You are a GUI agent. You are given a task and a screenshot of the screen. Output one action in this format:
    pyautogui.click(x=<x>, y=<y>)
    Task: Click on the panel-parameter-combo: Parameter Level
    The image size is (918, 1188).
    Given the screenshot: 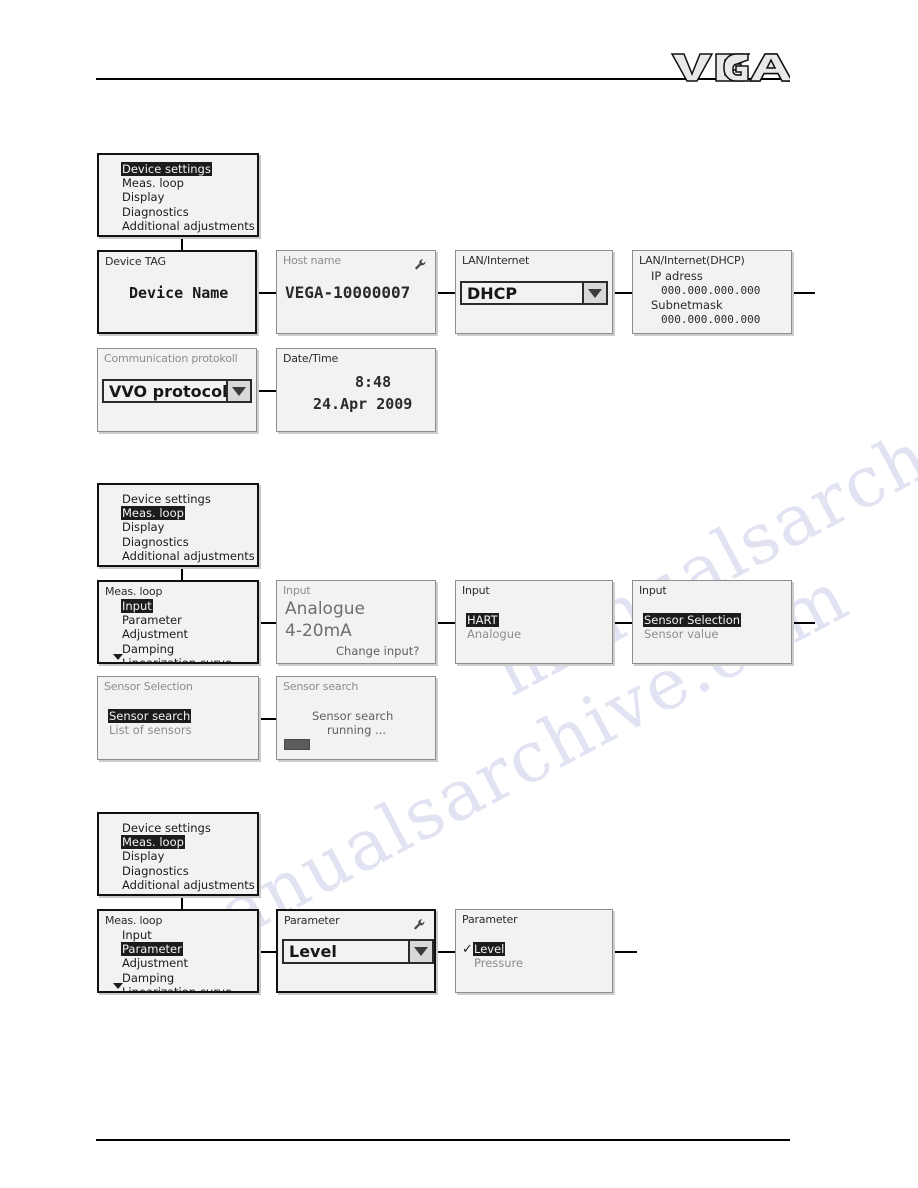 What is the action you would take?
    pyautogui.click(x=356, y=951)
    